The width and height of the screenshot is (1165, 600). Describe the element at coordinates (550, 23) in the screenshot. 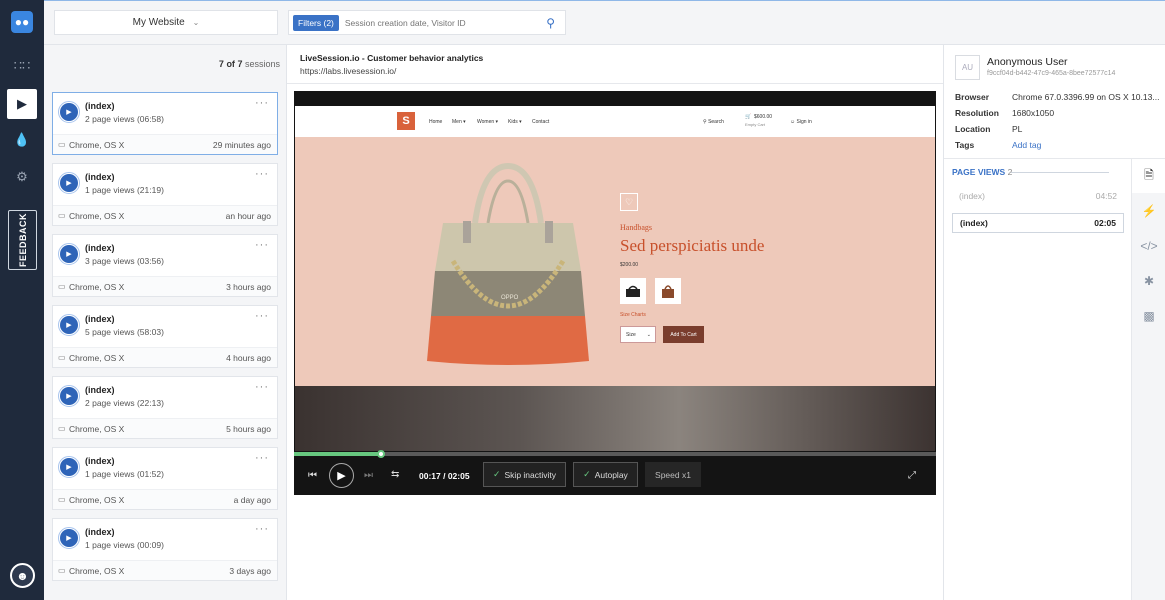

I see `search-icon: ⚲` at that location.